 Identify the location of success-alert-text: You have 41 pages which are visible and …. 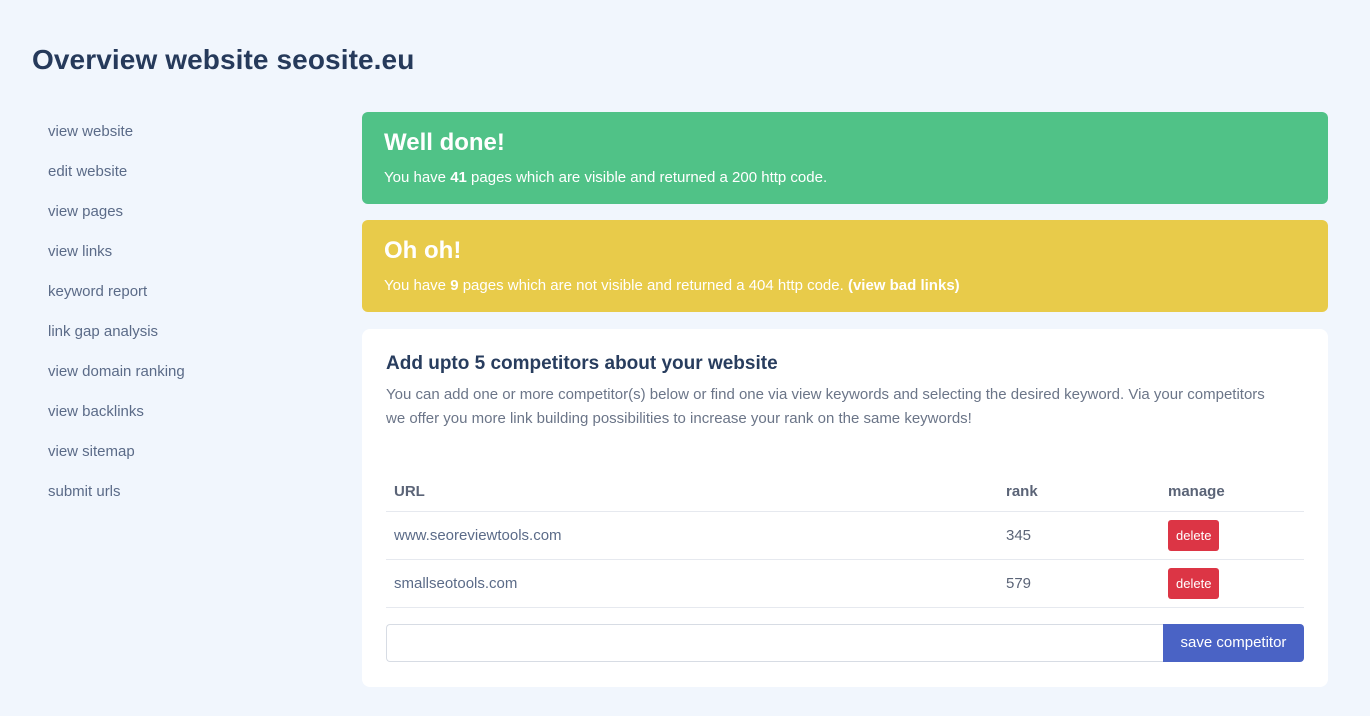
(845, 178).